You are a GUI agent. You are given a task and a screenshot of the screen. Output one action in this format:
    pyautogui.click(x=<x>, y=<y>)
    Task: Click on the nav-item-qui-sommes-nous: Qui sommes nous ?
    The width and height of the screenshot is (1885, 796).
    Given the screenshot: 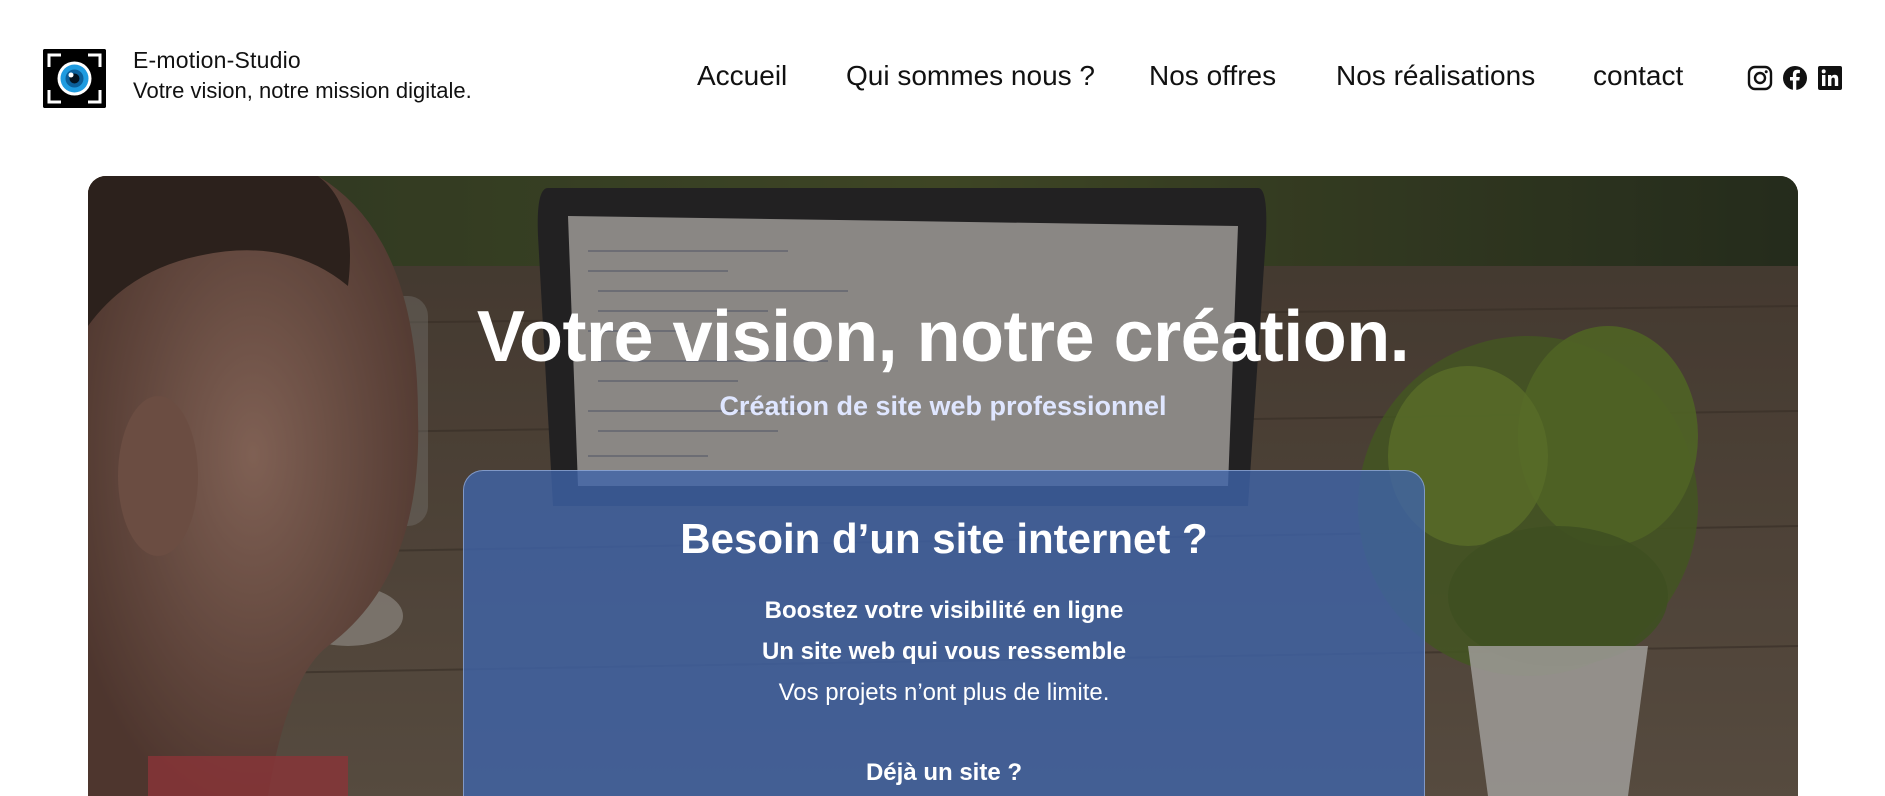 What is the action you would take?
    pyautogui.click(x=970, y=76)
    